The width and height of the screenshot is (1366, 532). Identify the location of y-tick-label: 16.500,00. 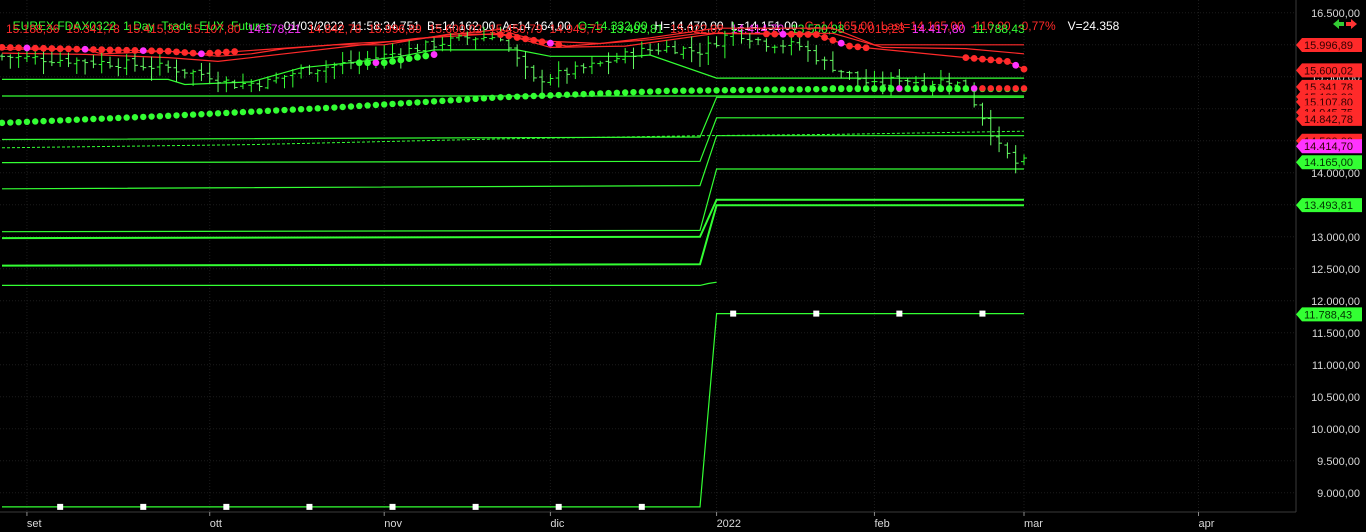
(1335, 14).